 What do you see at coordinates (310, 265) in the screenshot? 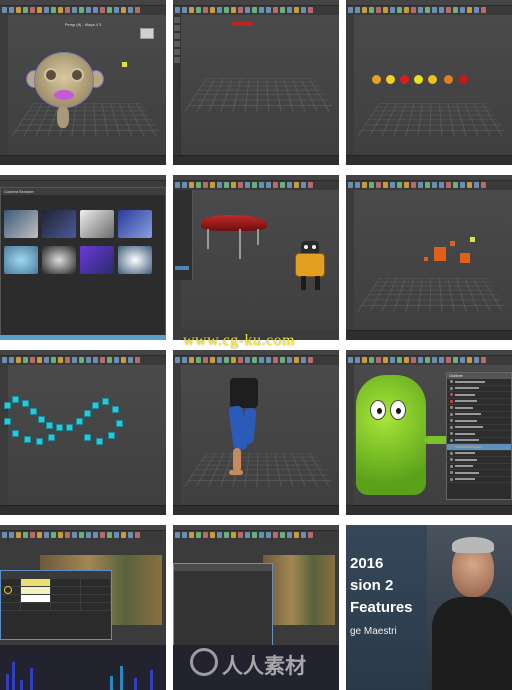
I see `robot-model` at bounding box center [310, 265].